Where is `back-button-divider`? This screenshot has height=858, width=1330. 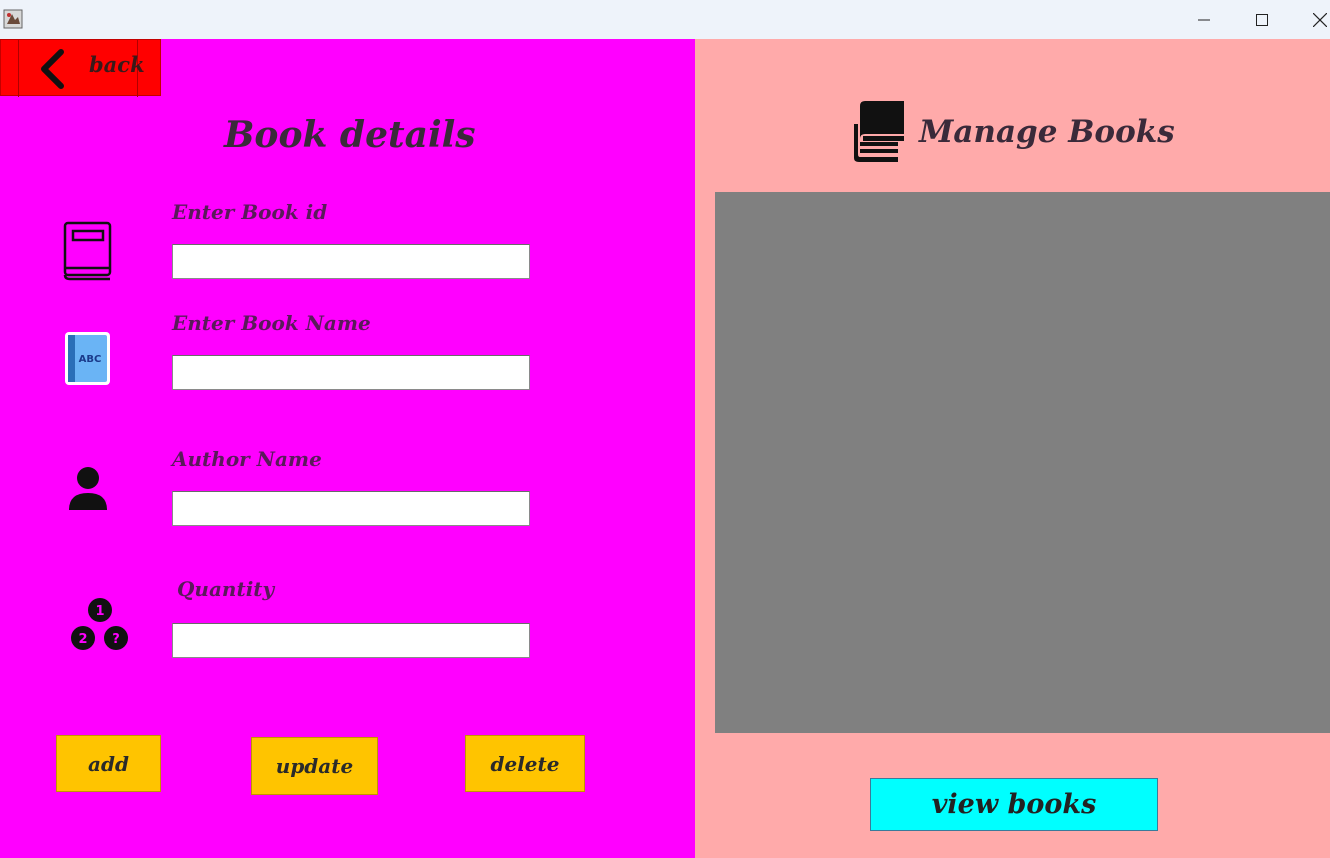 back-button-divider is located at coordinates (18, 68).